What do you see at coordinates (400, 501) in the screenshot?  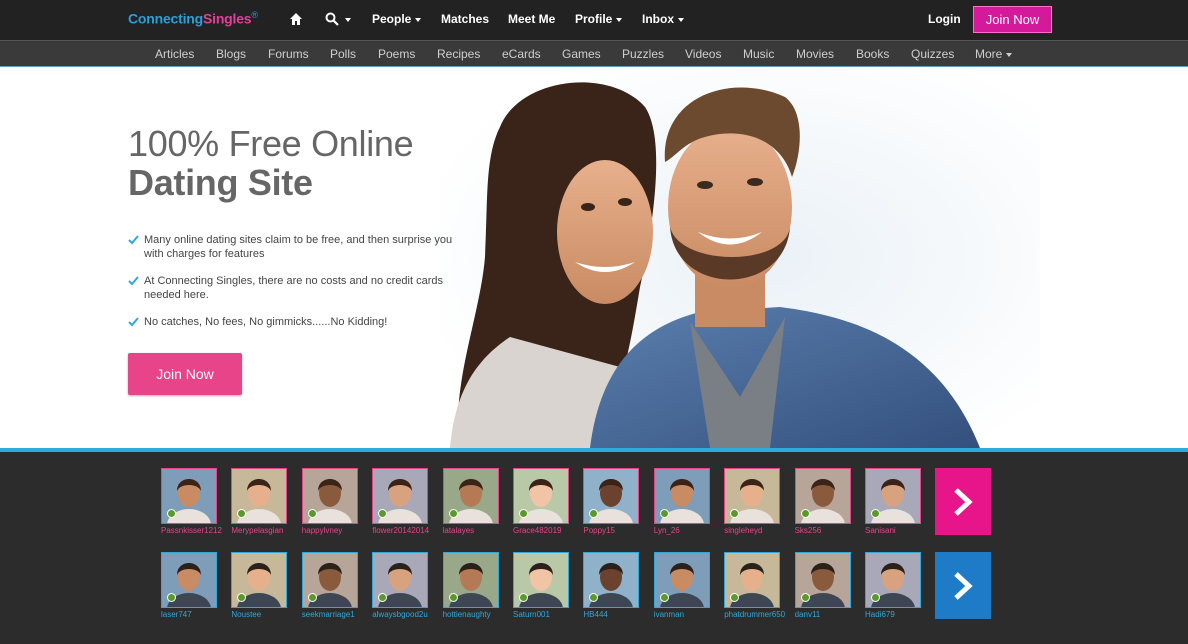 I see `member-card: flower20142014` at bounding box center [400, 501].